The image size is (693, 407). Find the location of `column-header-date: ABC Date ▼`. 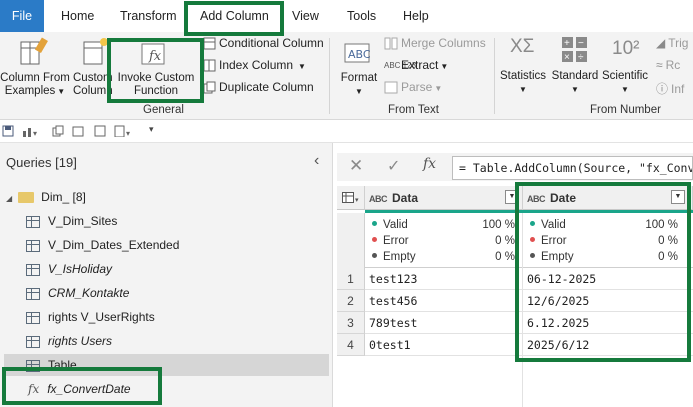

column-header-date: ABC Date ▼ is located at coordinates (608, 198).